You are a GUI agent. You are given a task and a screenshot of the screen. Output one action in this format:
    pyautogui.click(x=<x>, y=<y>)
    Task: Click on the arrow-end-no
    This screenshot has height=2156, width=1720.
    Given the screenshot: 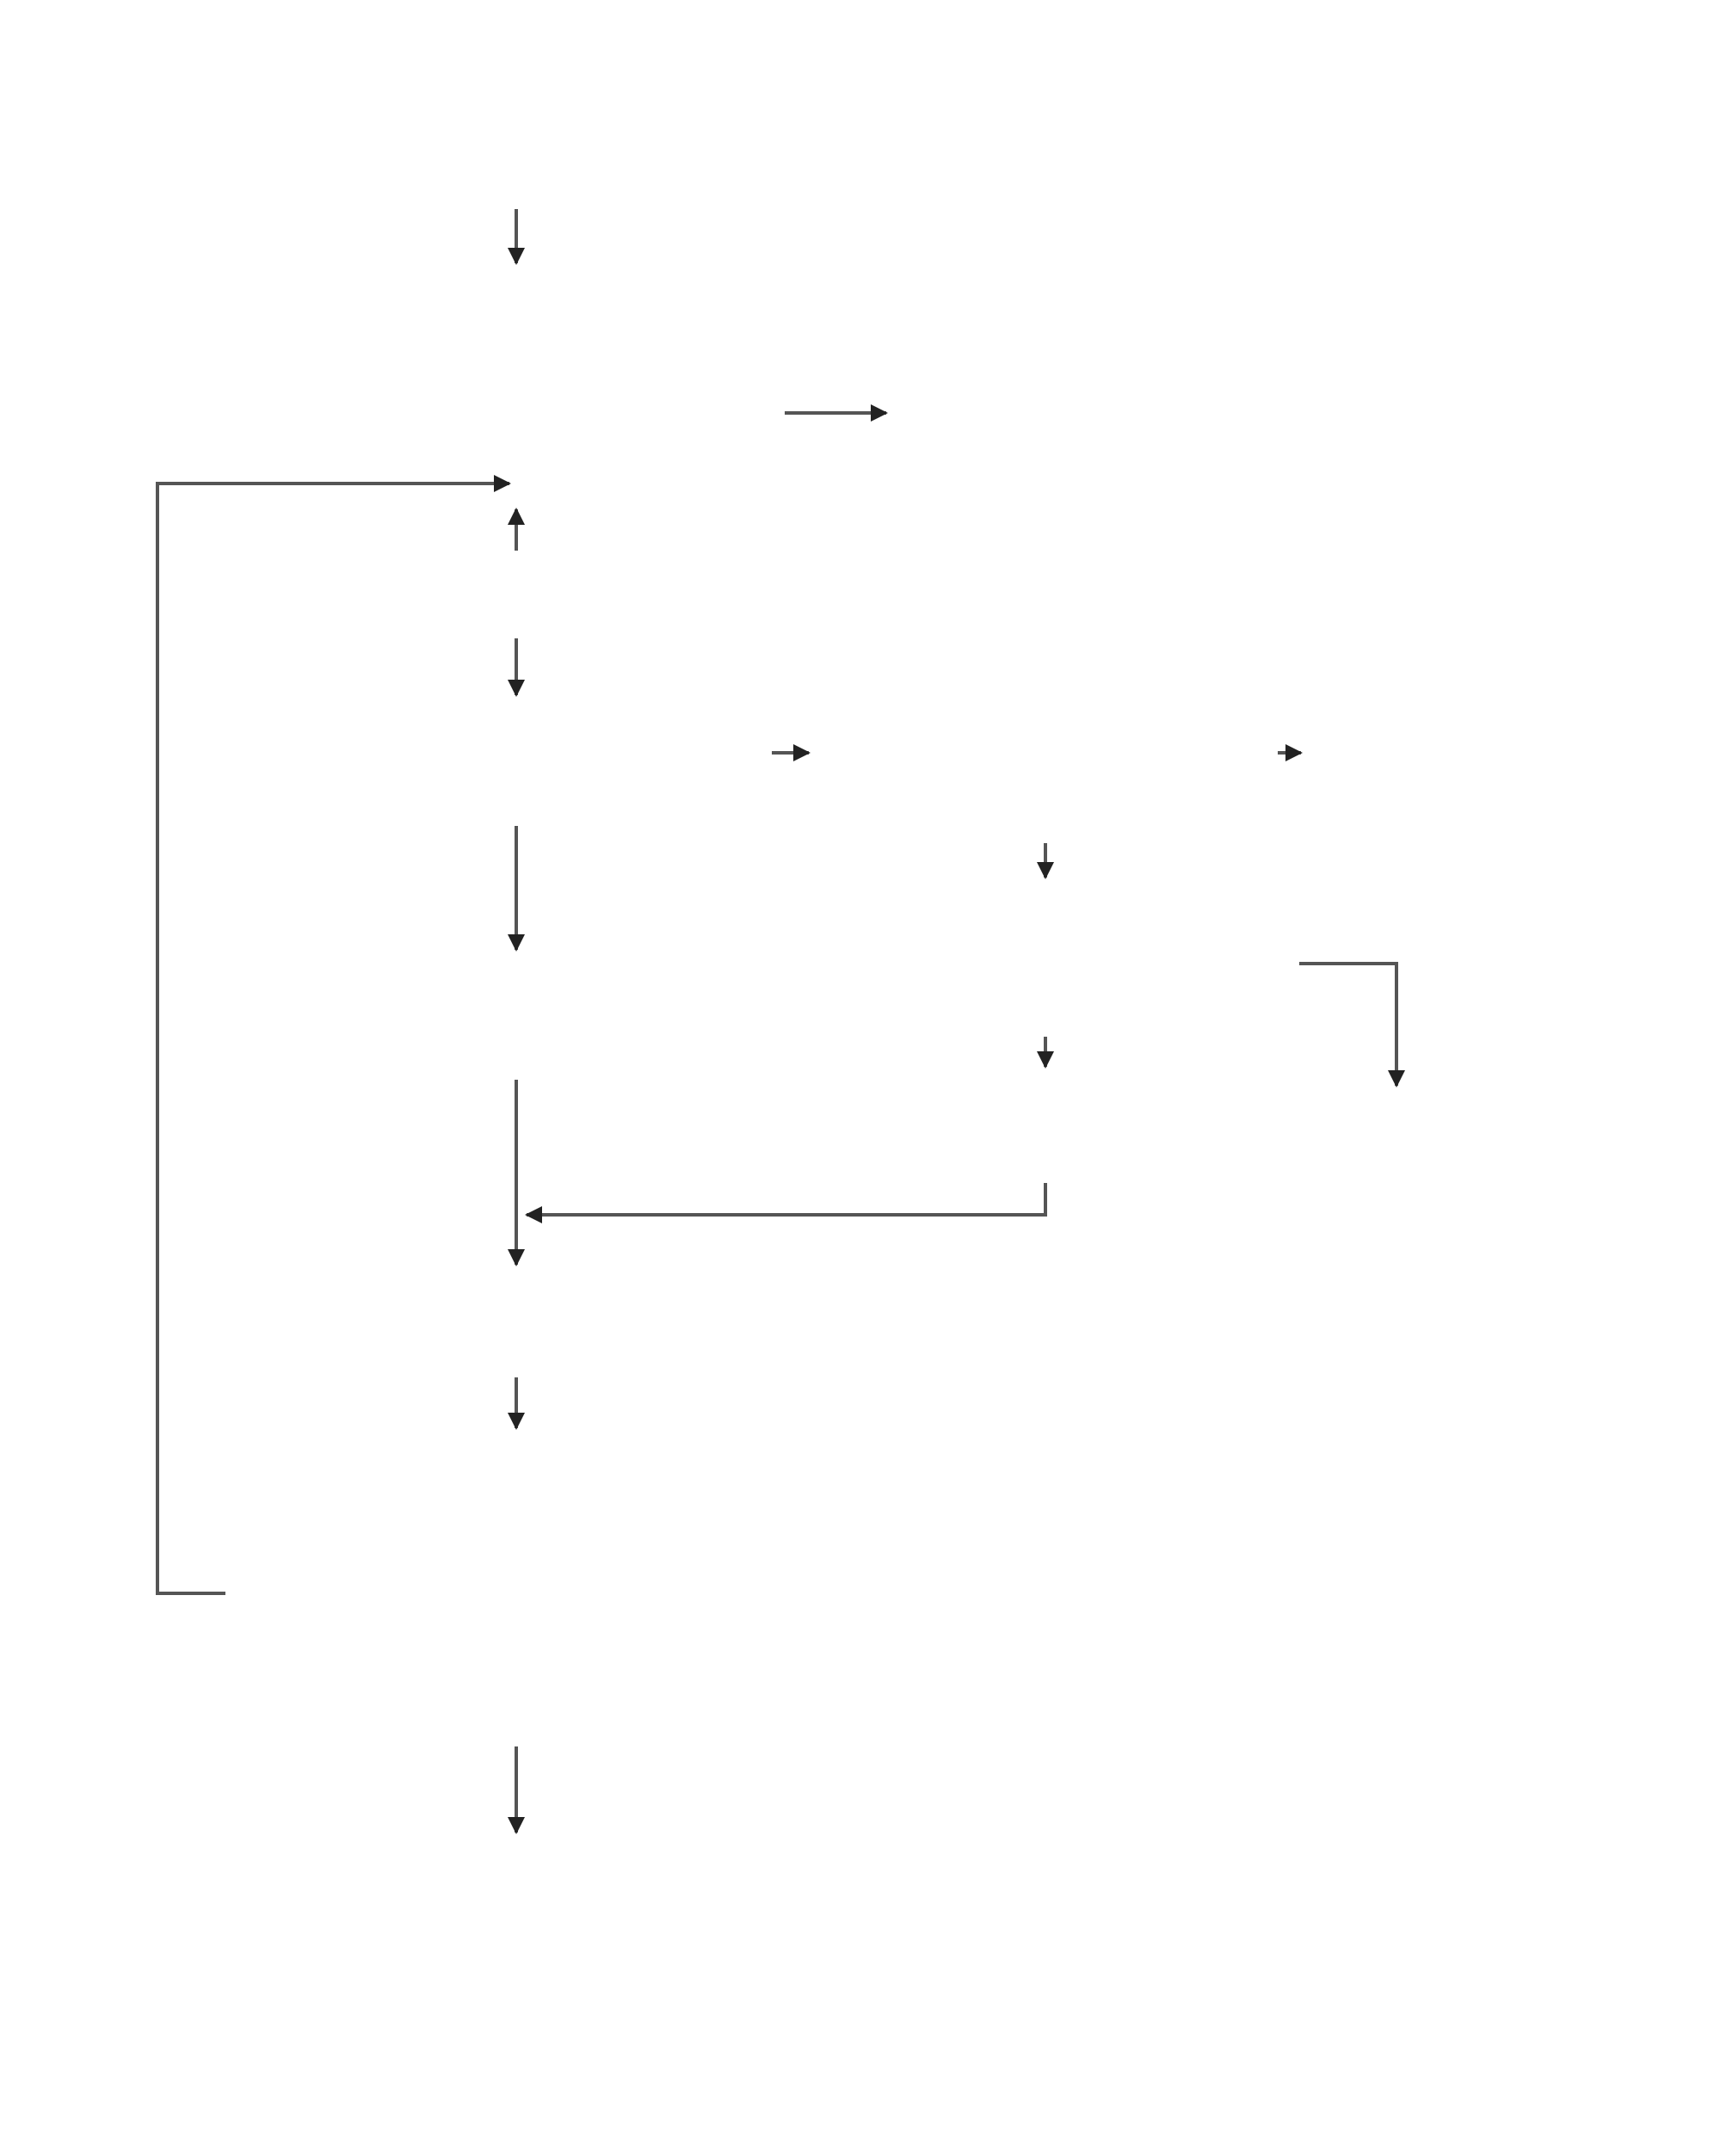 What is the action you would take?
    pyautogui.click(x=1352, y=1024)
    